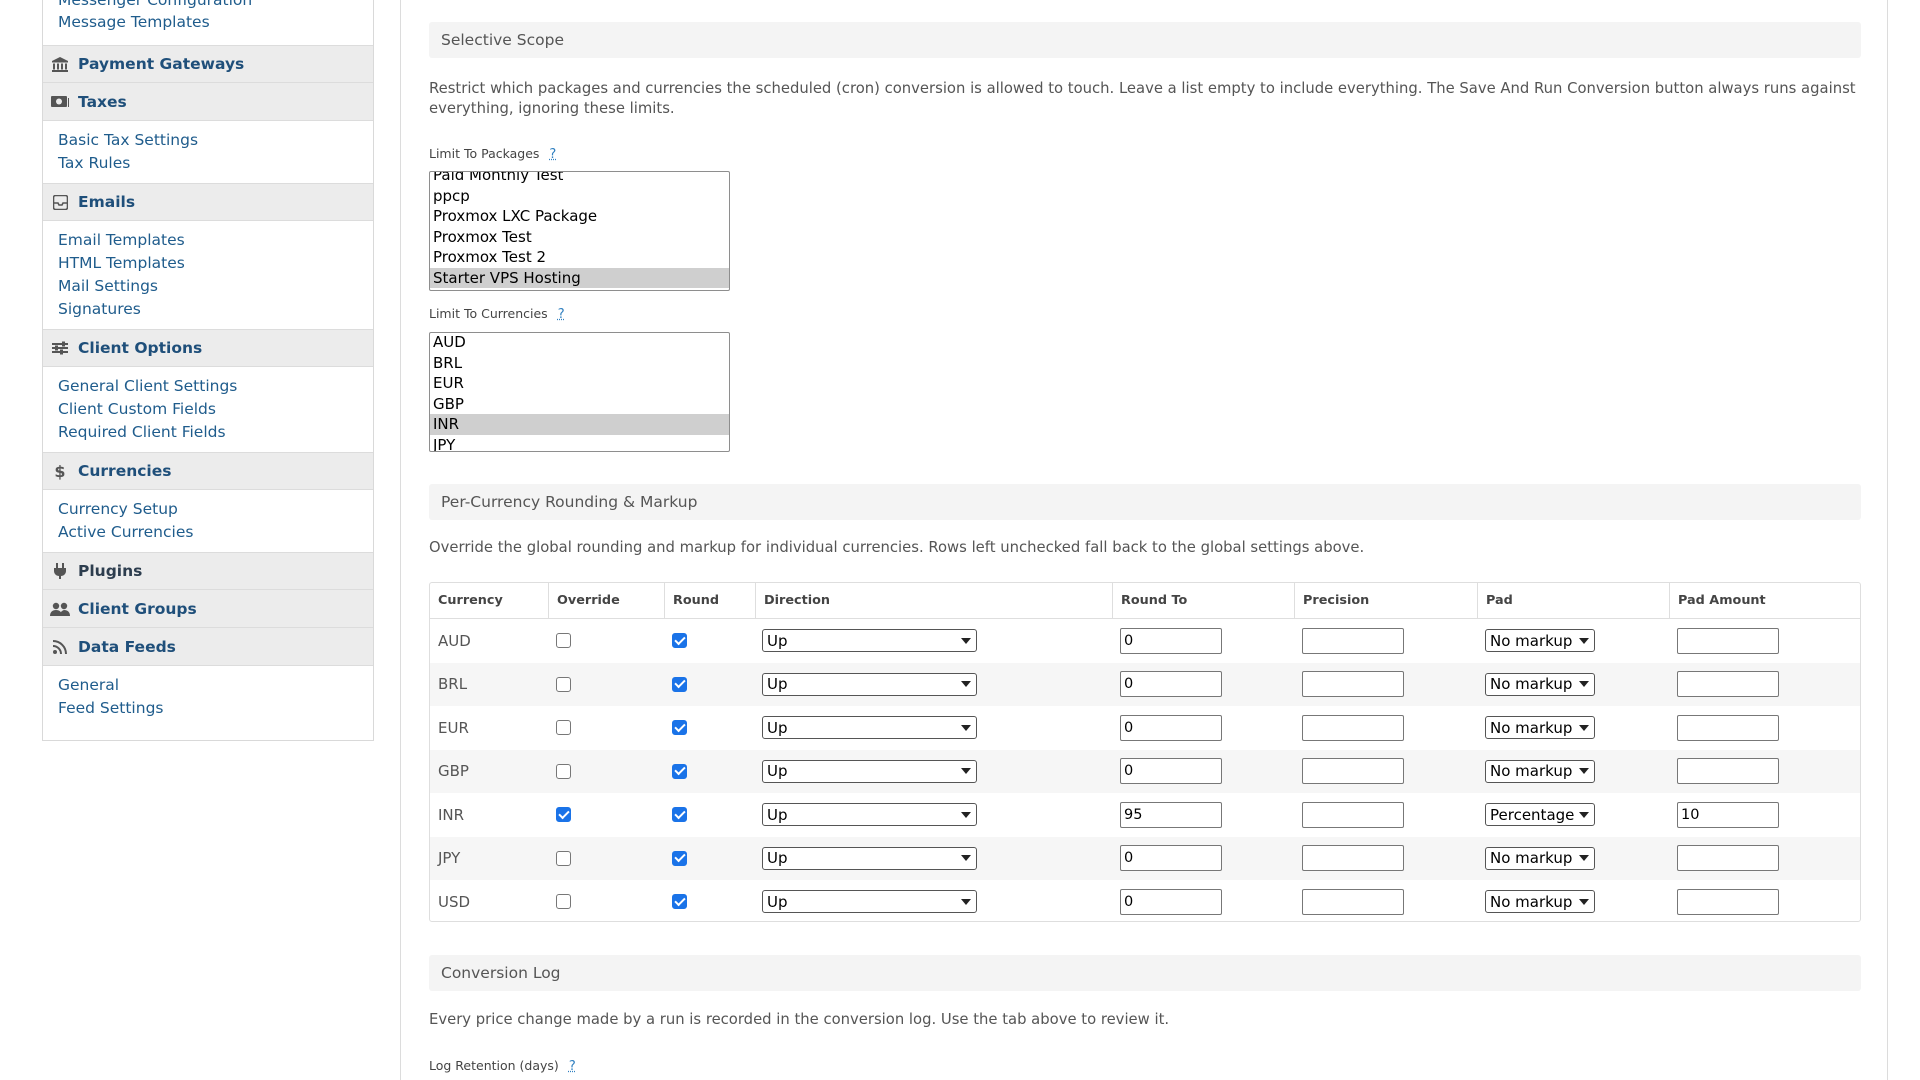 The image size is (1920, 1080). I want to click on override-cell, so click(563, 772).